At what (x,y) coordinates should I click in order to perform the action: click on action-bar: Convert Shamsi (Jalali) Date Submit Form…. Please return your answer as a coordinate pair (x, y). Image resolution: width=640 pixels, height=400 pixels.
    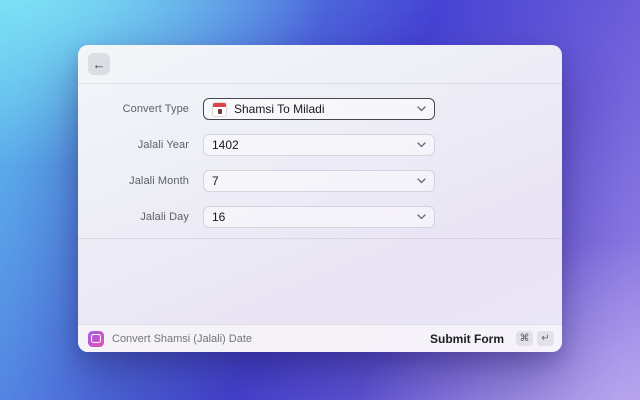
    Looking at the image, I should click on (320, 338).